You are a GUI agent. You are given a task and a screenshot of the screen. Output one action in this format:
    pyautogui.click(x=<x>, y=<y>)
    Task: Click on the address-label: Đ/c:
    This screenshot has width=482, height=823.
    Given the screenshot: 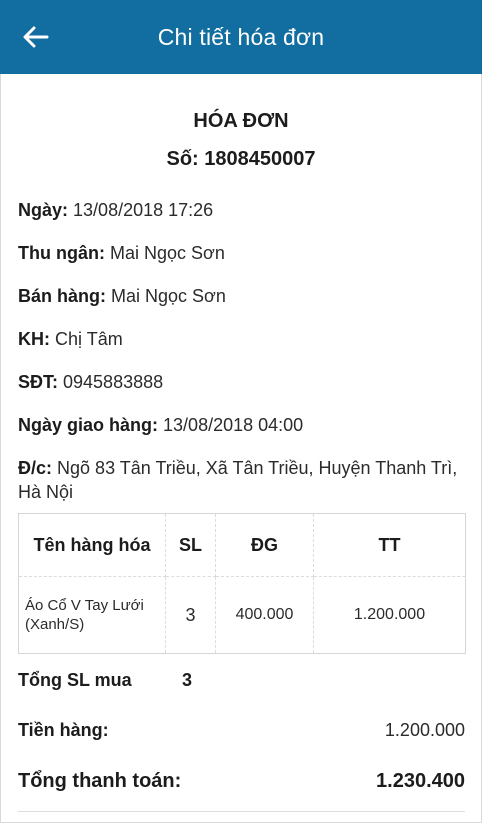 What is the action you would take?
    pyautogui.click(x=35, y=468)
    